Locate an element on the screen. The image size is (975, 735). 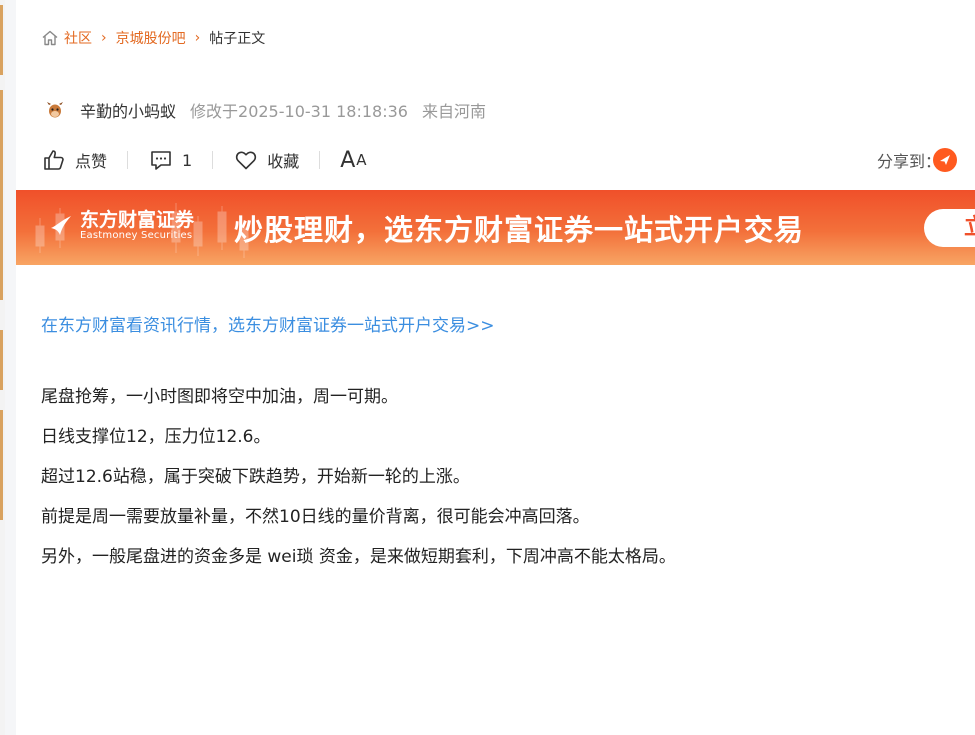
modified-time: 修改于2025-10-31 18:18:36 is located at coordinates (299, 111).